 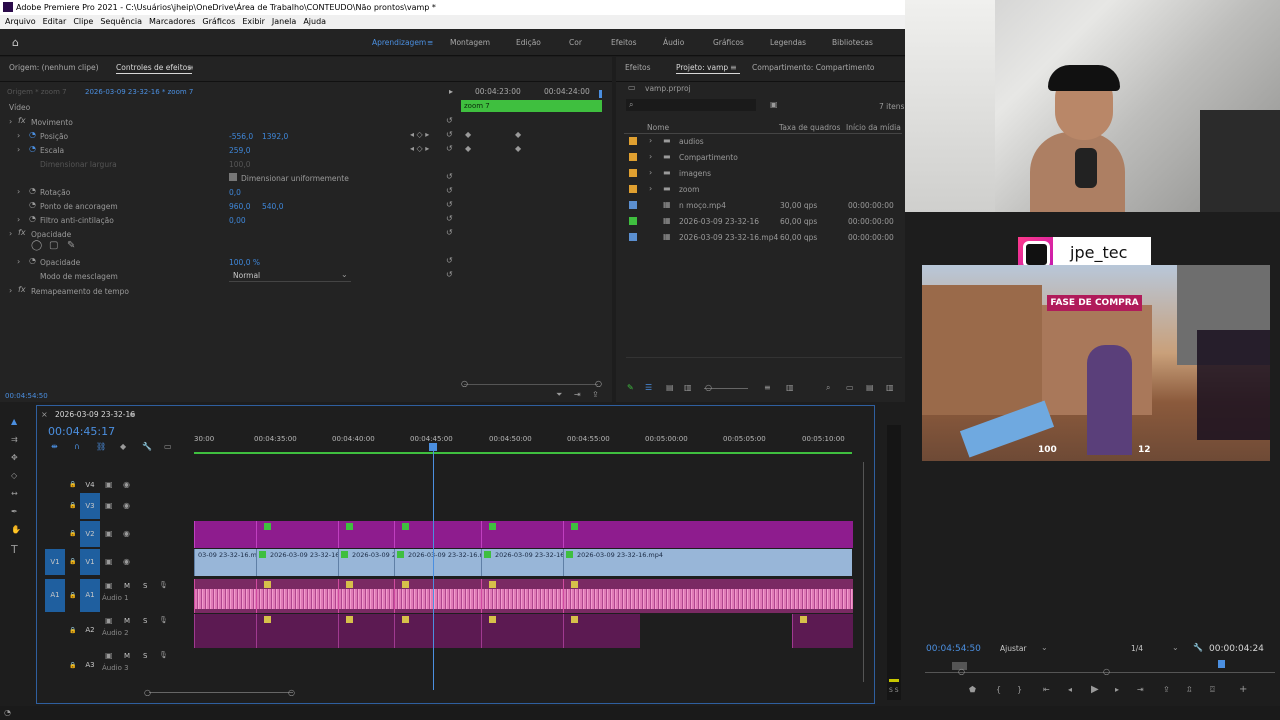 What do you see at coordinates (972, 689) in the screenshot?
I see `add-marker-icon: ⬟` at bounding box center [972, 689].